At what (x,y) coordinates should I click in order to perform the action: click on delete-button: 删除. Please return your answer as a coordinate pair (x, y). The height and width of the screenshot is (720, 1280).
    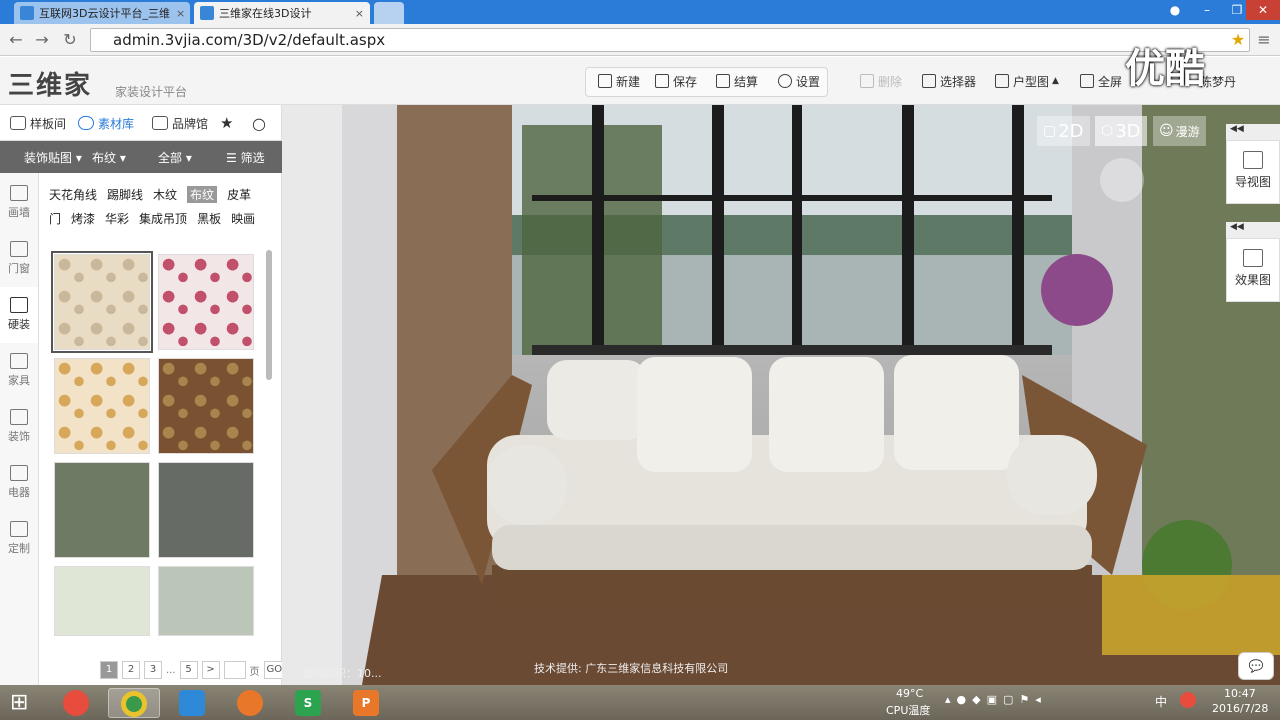
    Looking at the image, I should click on (881, 81).